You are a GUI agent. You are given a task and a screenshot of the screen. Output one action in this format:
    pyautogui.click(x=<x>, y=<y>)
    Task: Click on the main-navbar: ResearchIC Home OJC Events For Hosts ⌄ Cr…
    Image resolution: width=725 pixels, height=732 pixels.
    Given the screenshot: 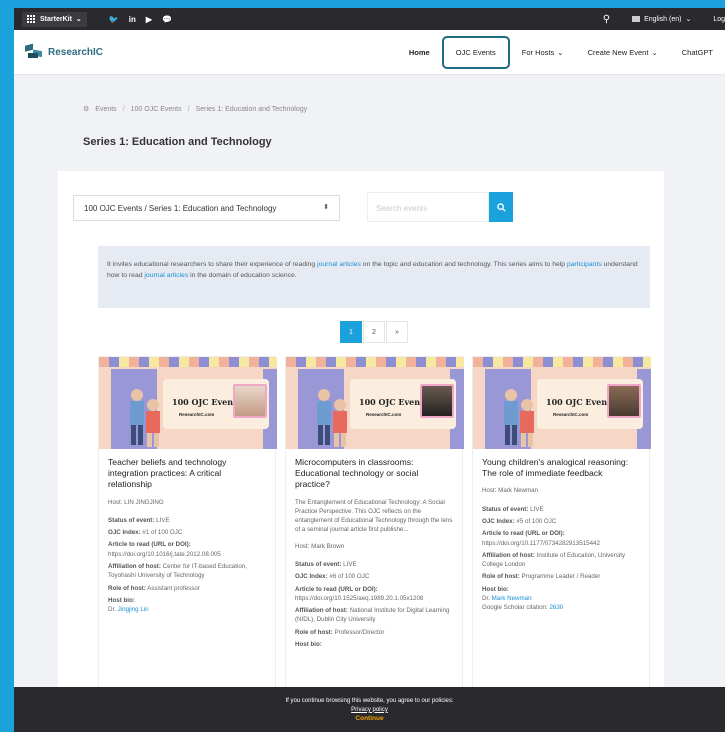 What is the action you would take?
    pyautogui.click(x=369, y=52)
    